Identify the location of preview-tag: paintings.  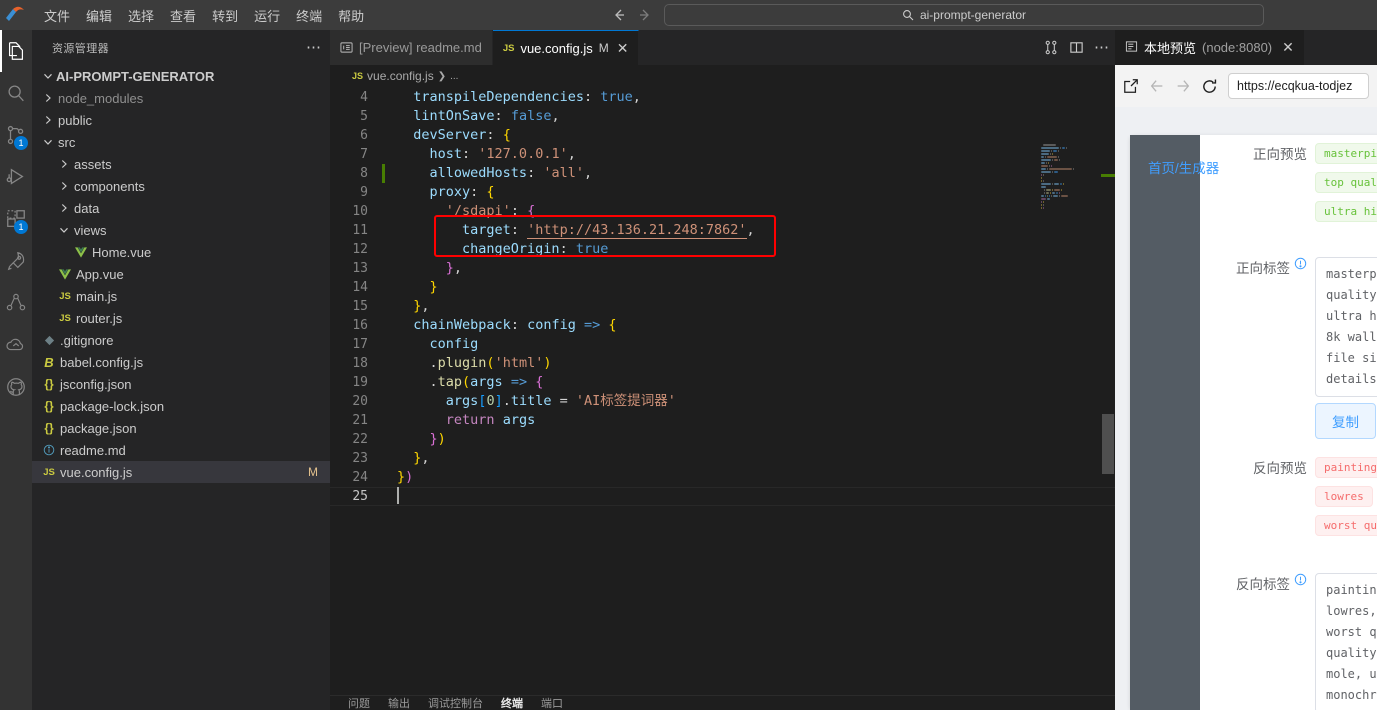
(1346, 467).